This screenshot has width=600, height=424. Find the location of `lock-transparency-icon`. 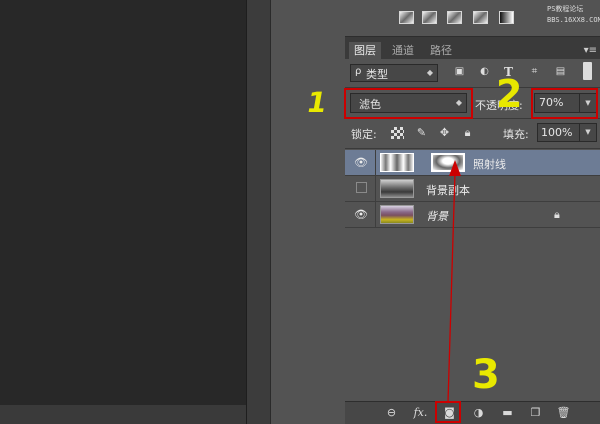

lock-transparency-icon is located at coordinates (397, 133).